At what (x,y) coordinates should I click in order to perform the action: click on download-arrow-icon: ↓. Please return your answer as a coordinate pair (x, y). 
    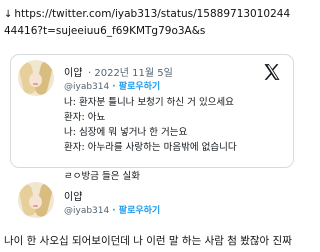
    Looking at the image, I should click on (8, 14).